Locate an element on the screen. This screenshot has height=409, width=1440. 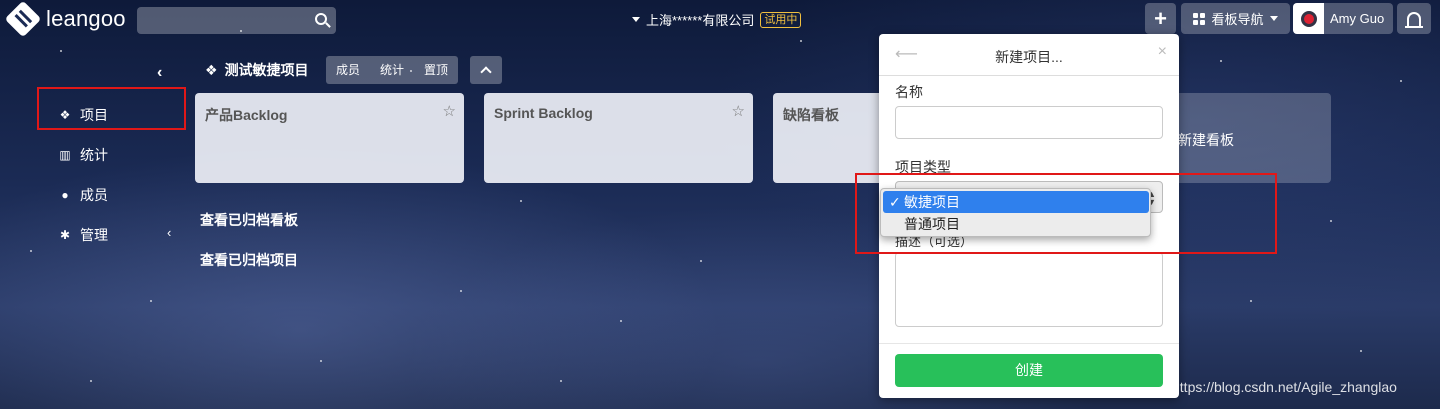
tab-pin: 置顶 is located at coordinates (436, 70).